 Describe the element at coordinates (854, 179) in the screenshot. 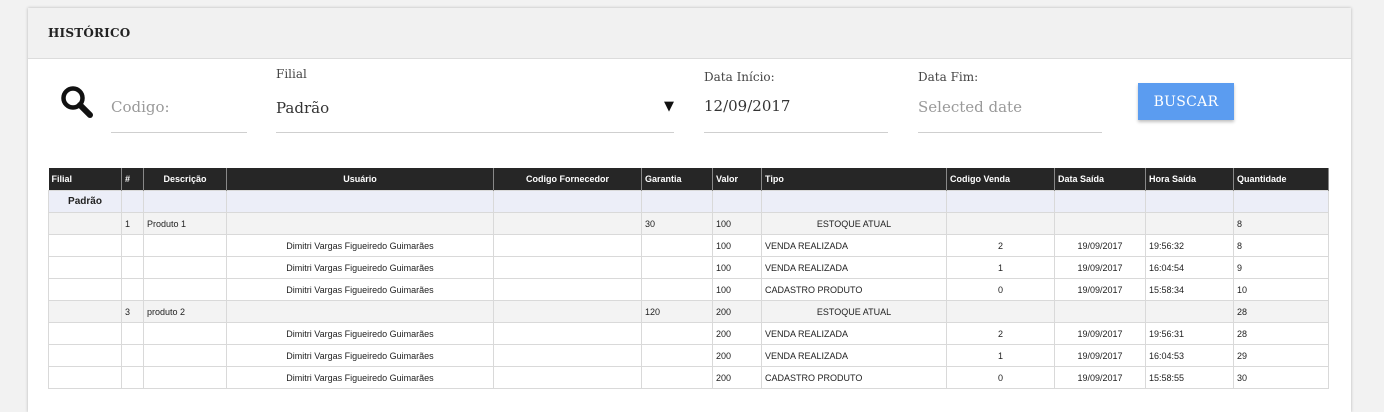

I see `col-tipo: Tipo` at that location.